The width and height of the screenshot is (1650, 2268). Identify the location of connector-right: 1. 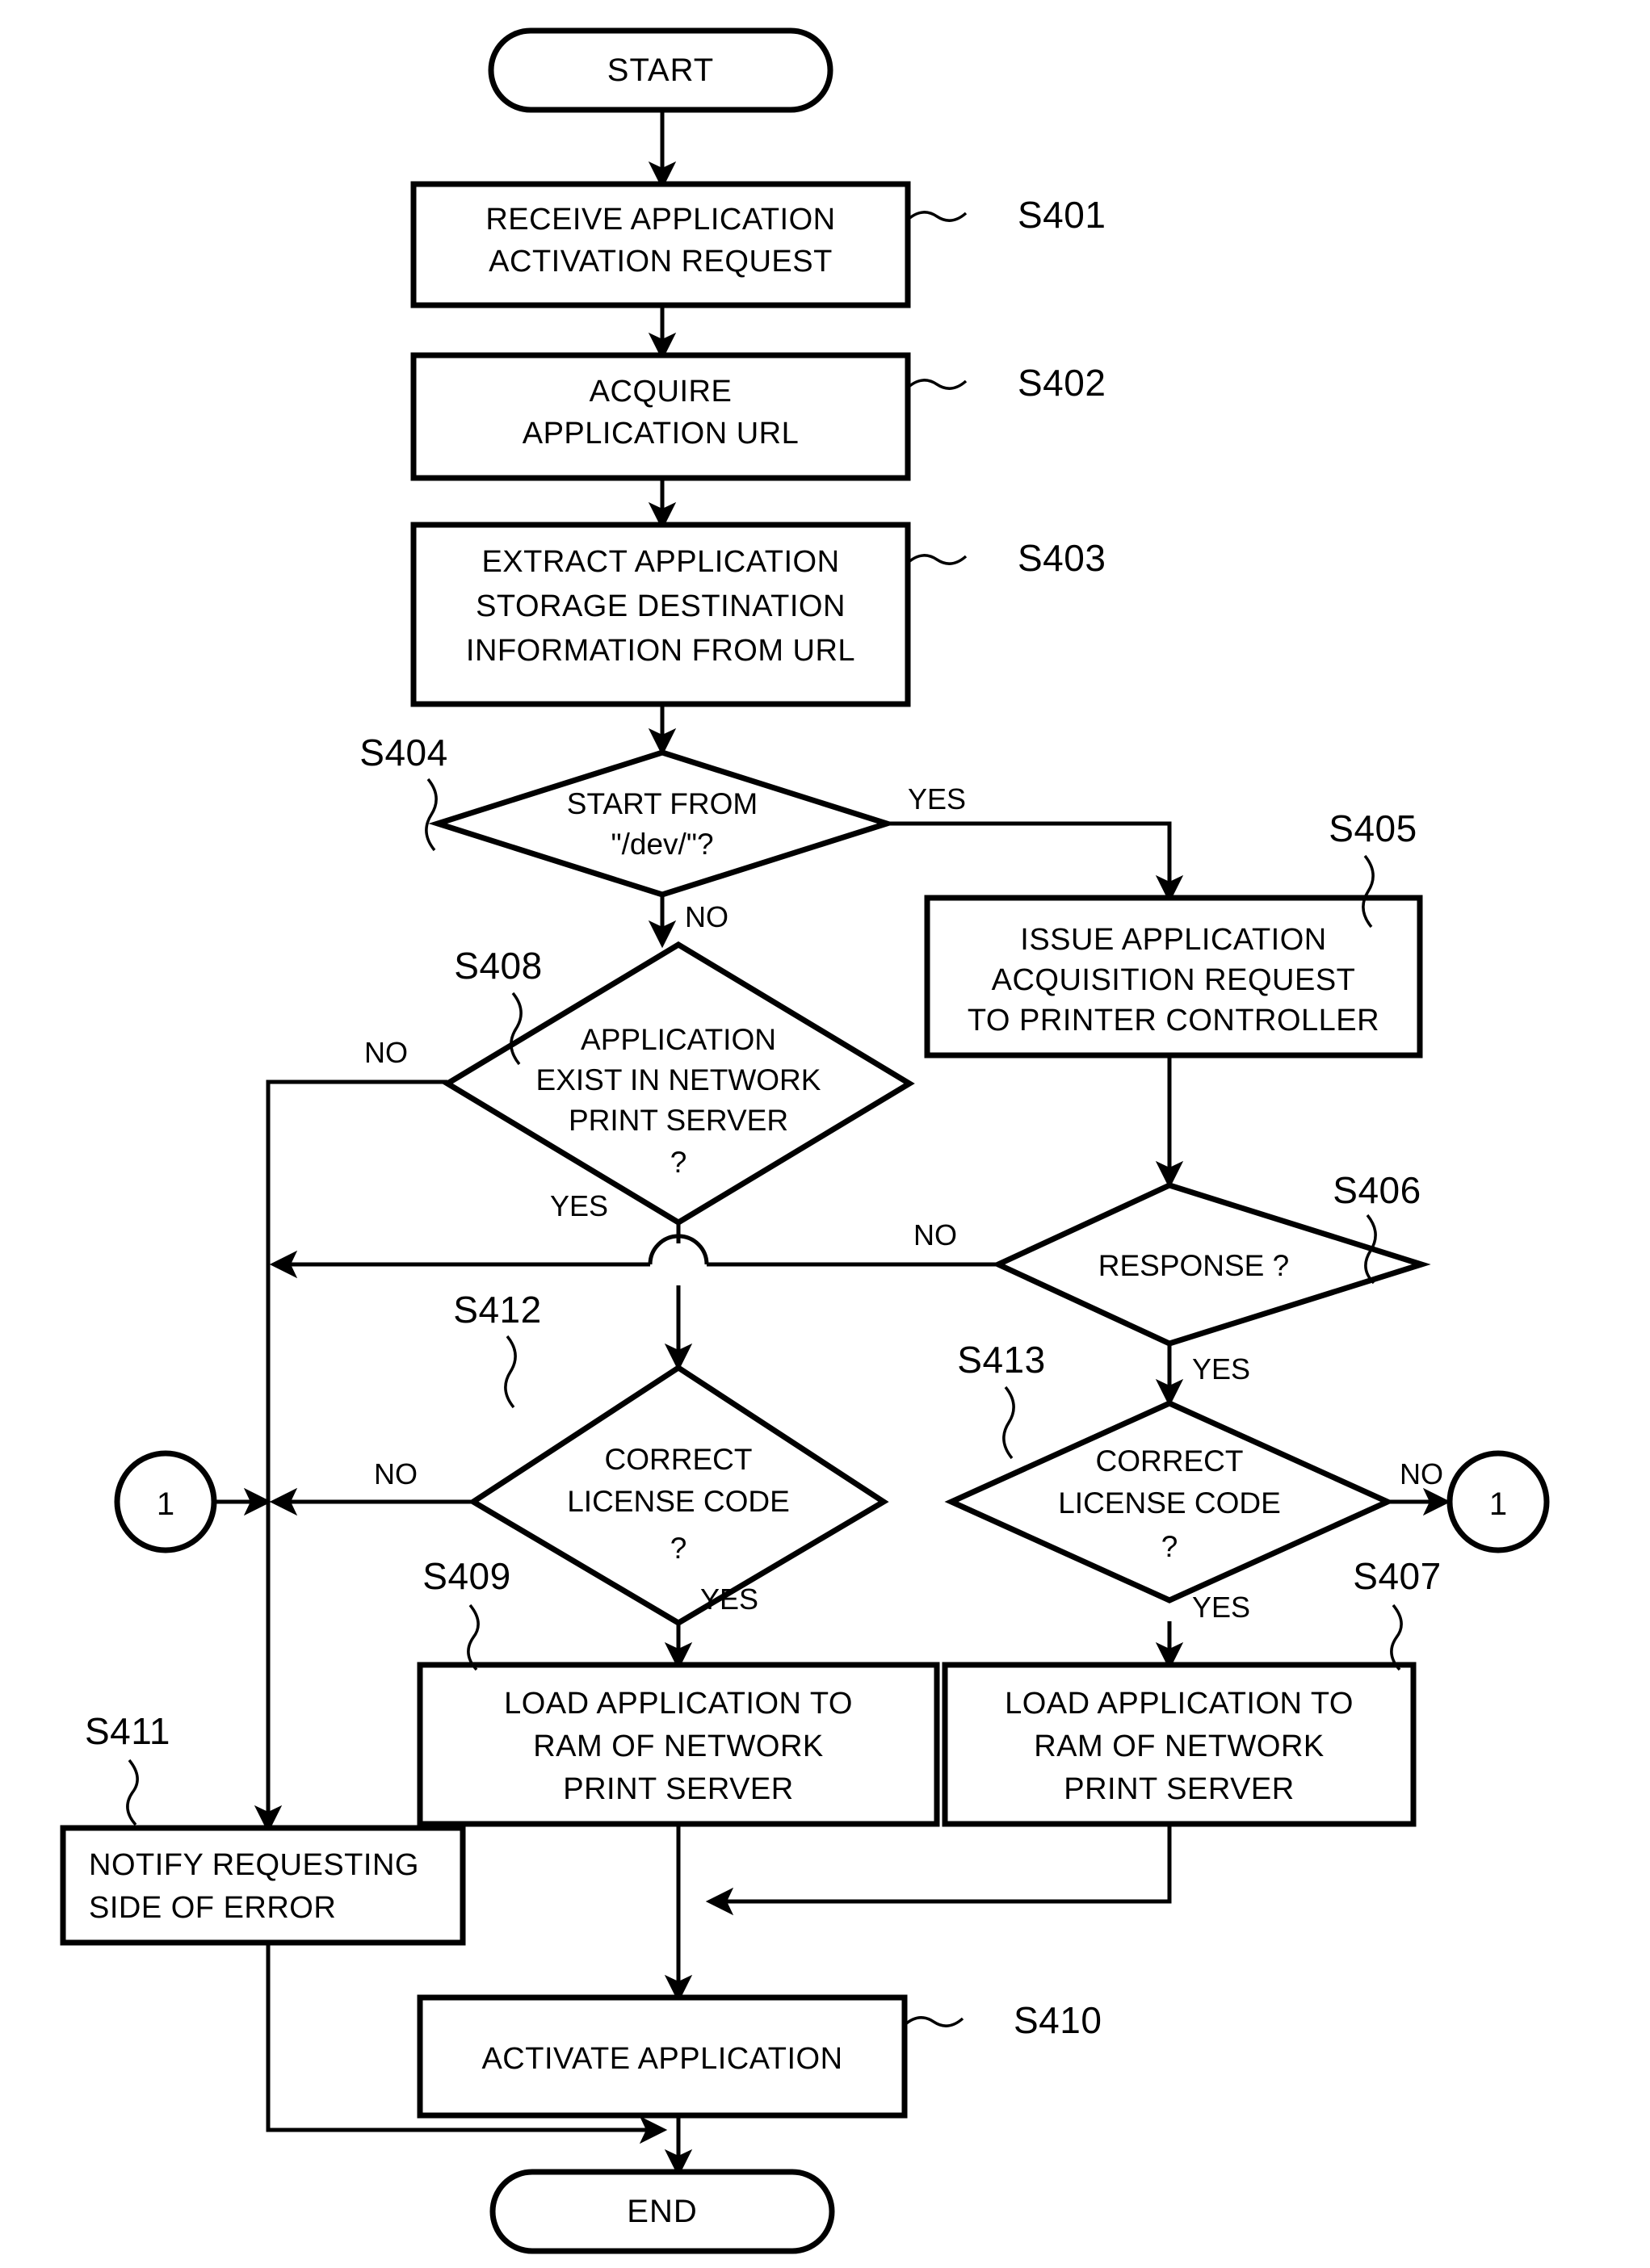
(1498, 1501).